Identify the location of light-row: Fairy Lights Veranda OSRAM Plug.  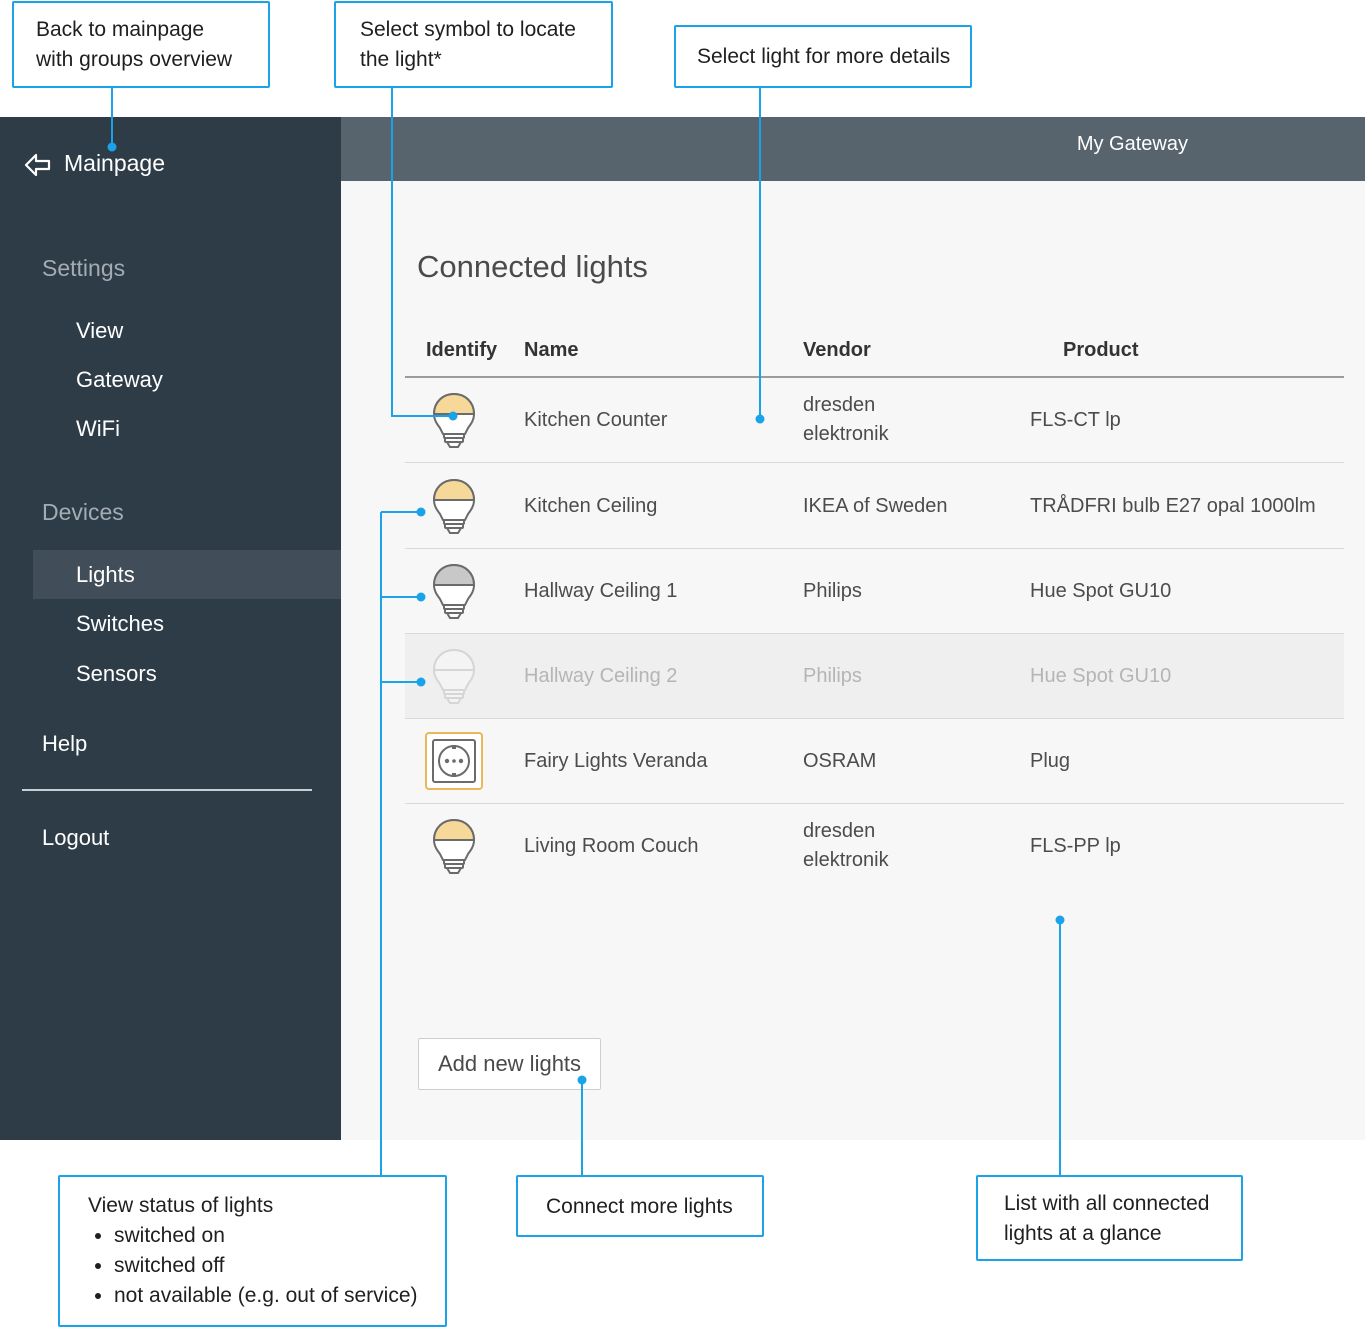
(874, 761).